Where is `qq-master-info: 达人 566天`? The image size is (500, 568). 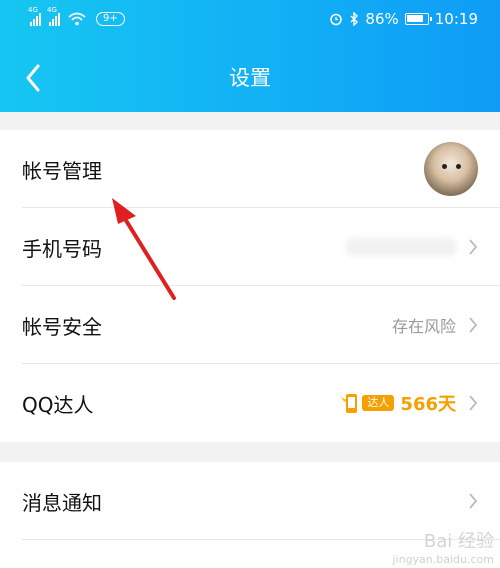 qq-master-info: 达人 566天 is located at coordinates (398, 403).